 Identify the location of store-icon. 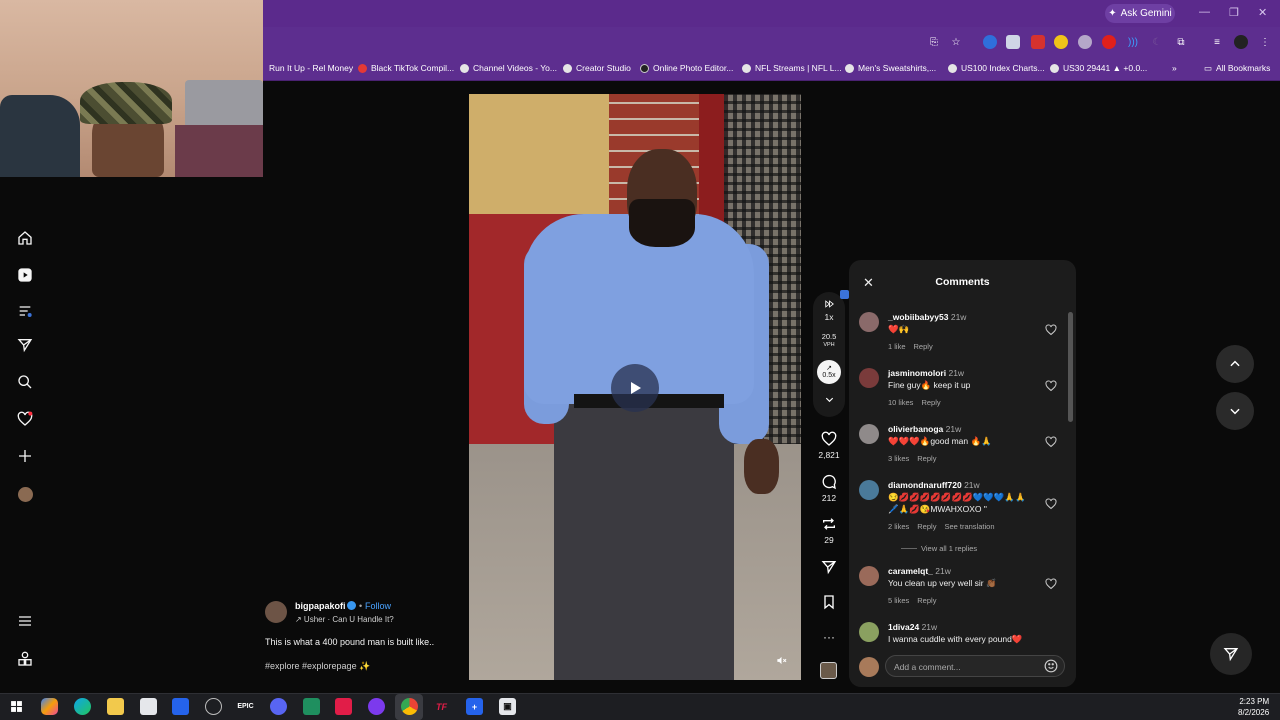
(148, 706).